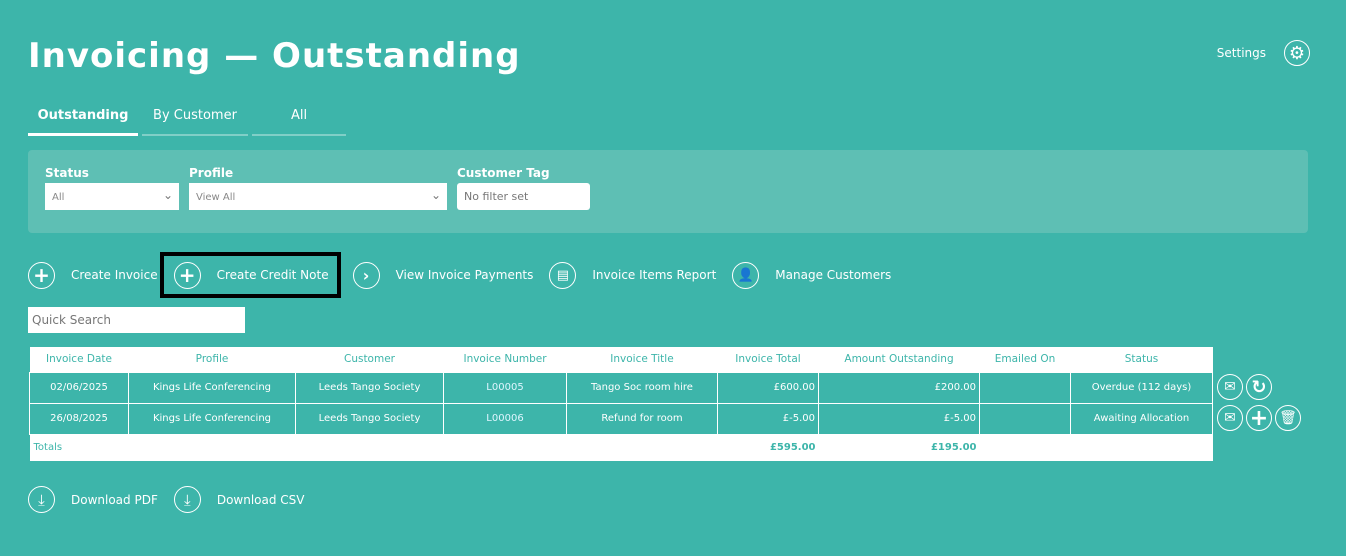  Describe the element at coordinates (1259, 387) in the screenshot. I see `refresh-icon: ↻` at that location.